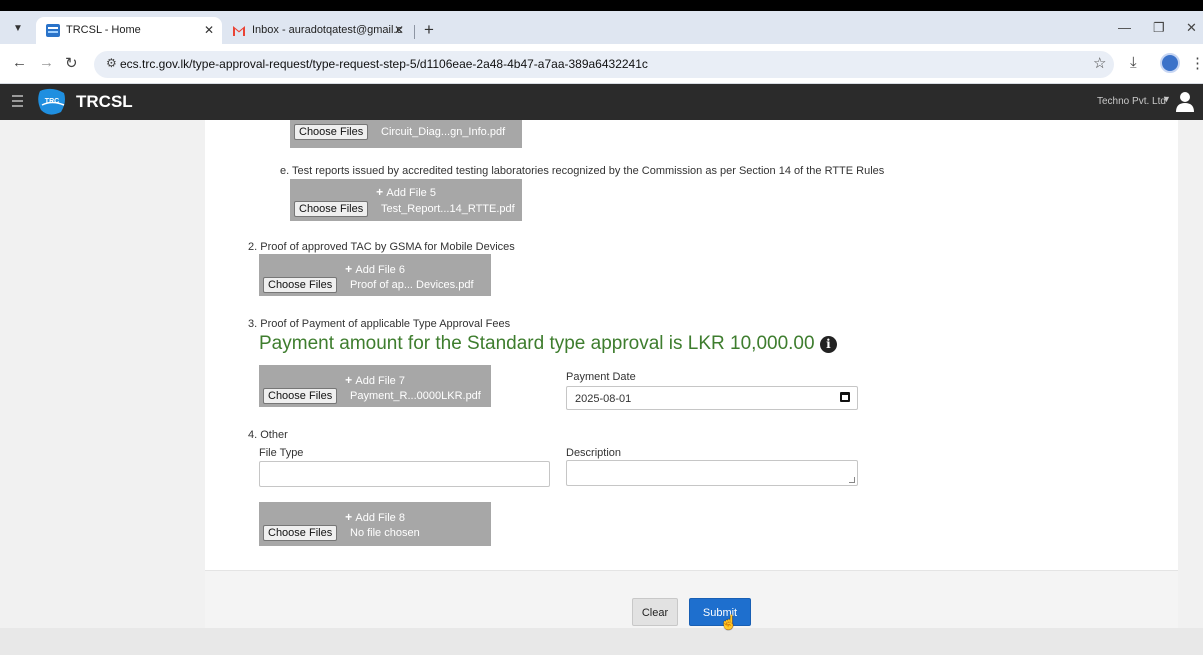 Image resolution: width=1203 pixels, height=655 pixels. I want to click on tab-separator, so click(414, 32).